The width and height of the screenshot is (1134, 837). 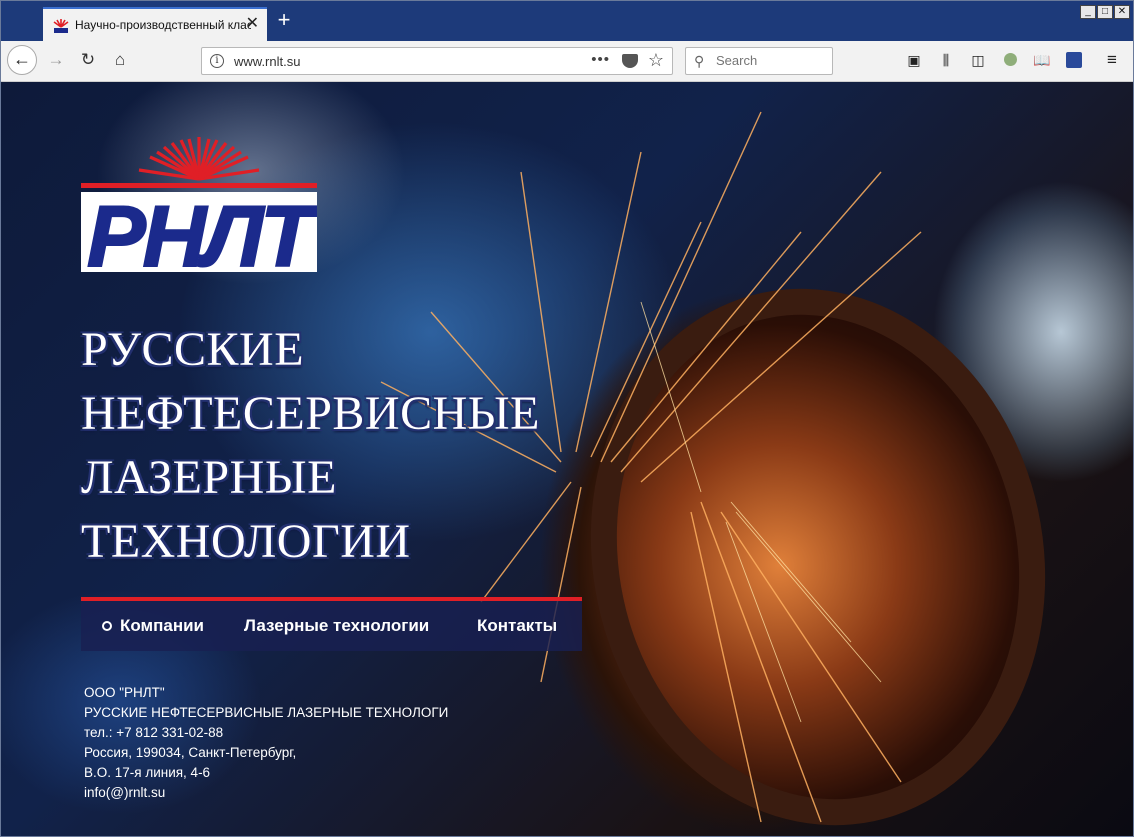 I want to click on url-text: www.rnlt.su, so click(x=267, y=61).